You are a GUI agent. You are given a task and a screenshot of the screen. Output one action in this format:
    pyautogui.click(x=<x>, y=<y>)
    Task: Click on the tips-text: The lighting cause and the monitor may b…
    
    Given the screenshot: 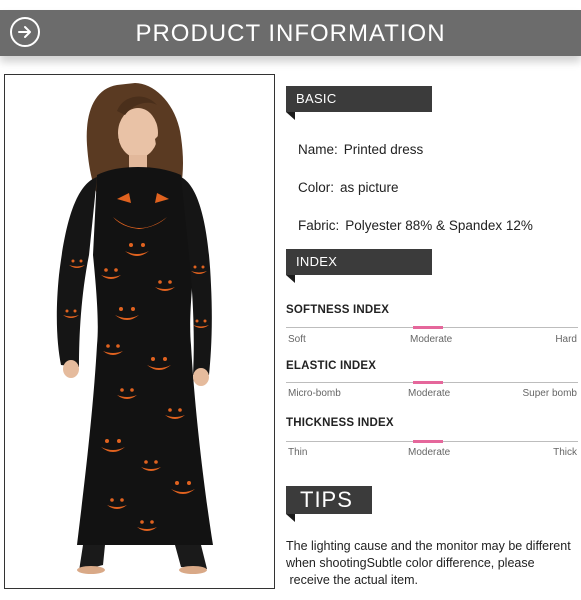 What is the action you would take?
    pyautogui.click(x=432, y=563)
    